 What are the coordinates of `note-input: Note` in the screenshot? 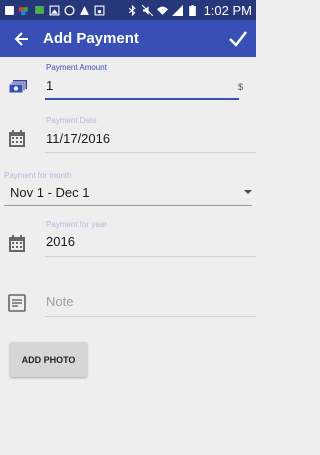 It's located at (146, 303).